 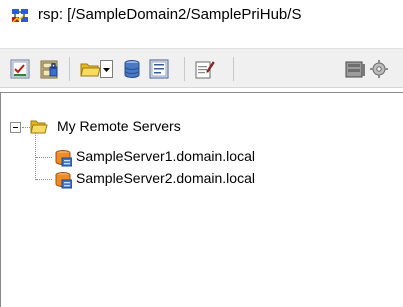 I want to click on edit-note-icon, so click(x=204, y=69).